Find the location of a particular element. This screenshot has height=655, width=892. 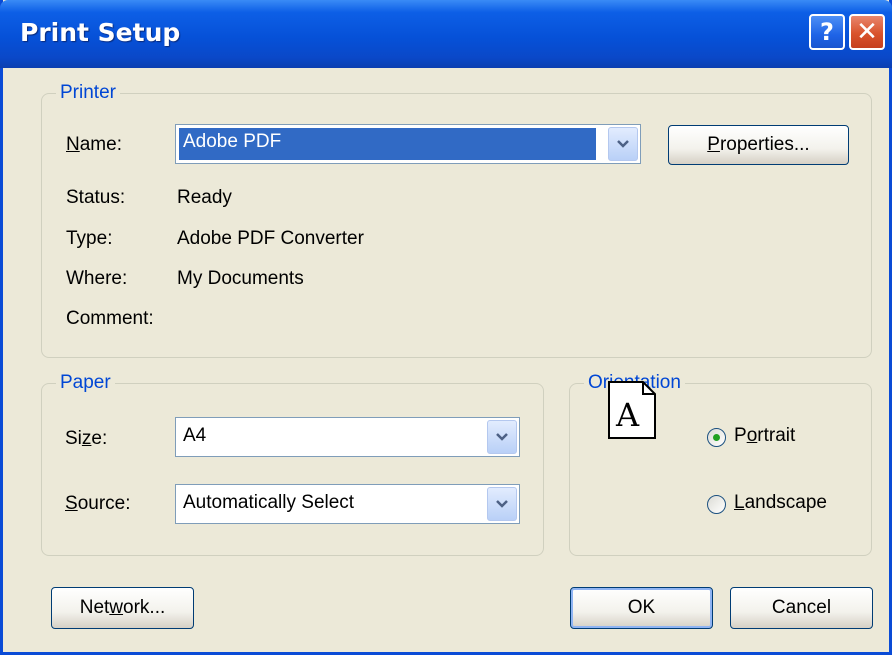

page-portrait-icon: A is located at coordinates (632, 410).